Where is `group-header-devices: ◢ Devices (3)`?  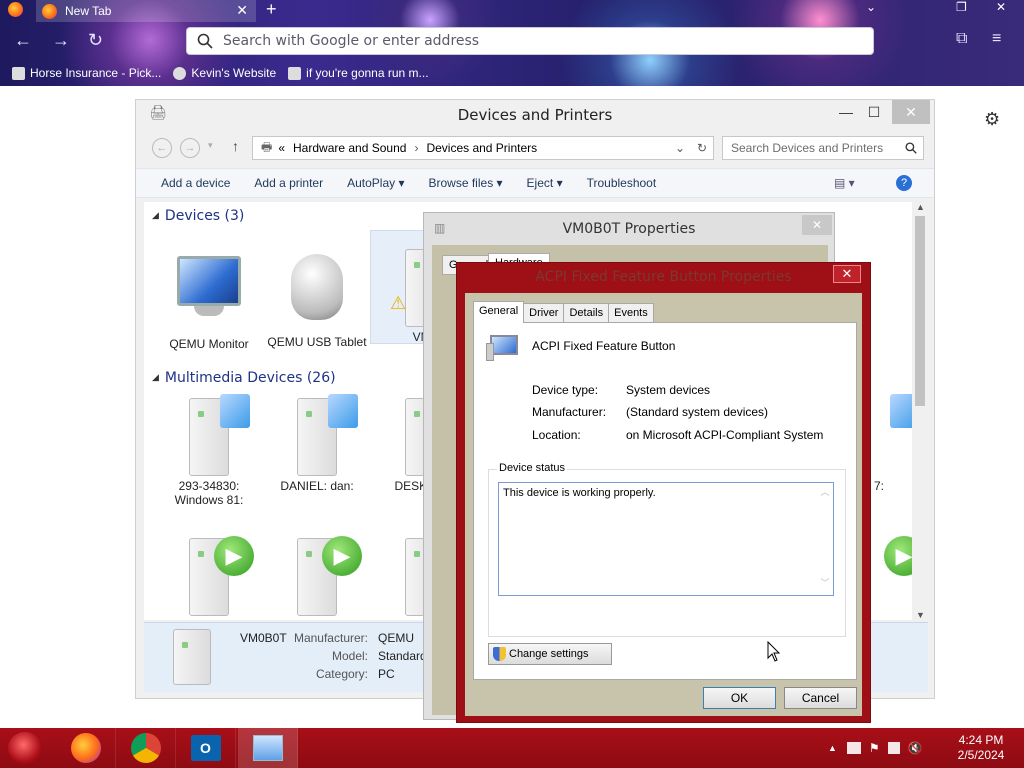 group-header-devices: ◢ Devices (3) is located at coordinates (198, 216).